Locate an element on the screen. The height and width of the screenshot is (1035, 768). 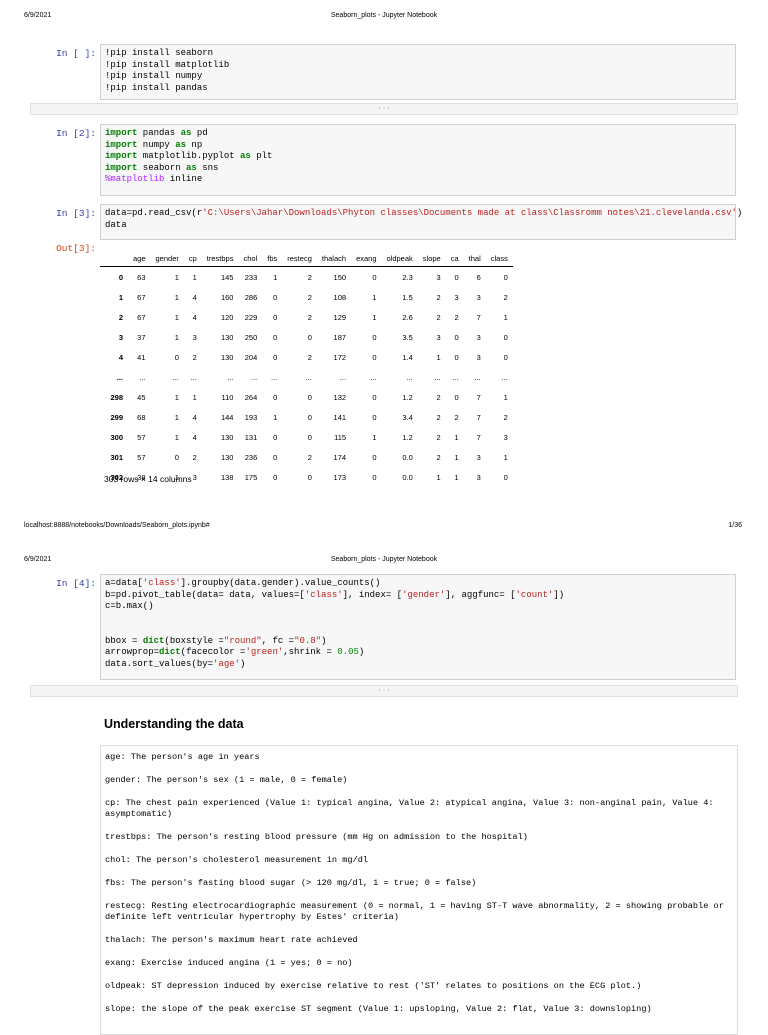
column-header is located at coordinates (114, 258).